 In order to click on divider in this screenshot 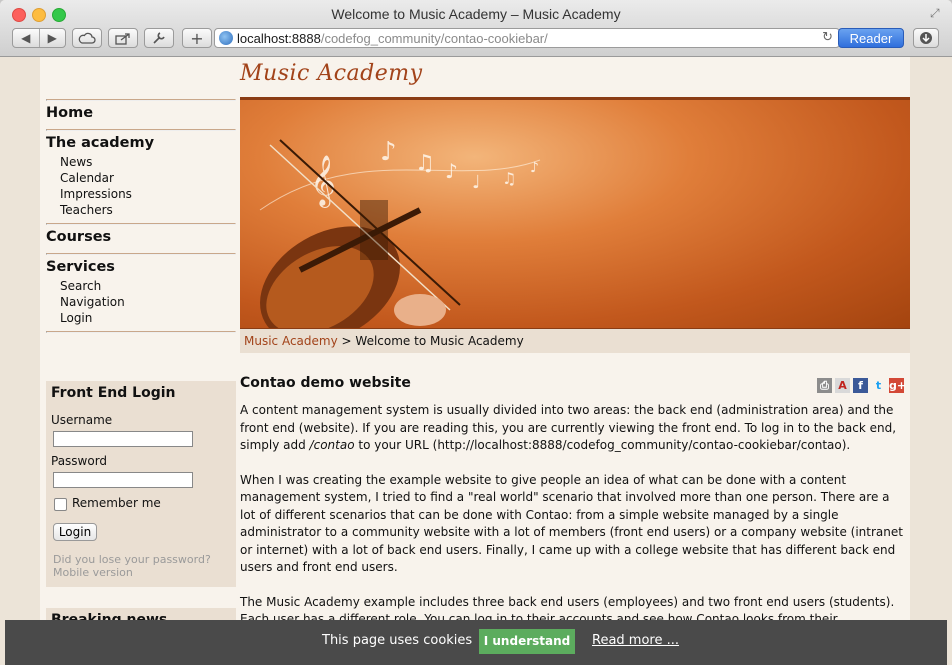, I will do `click(141, 332)`.